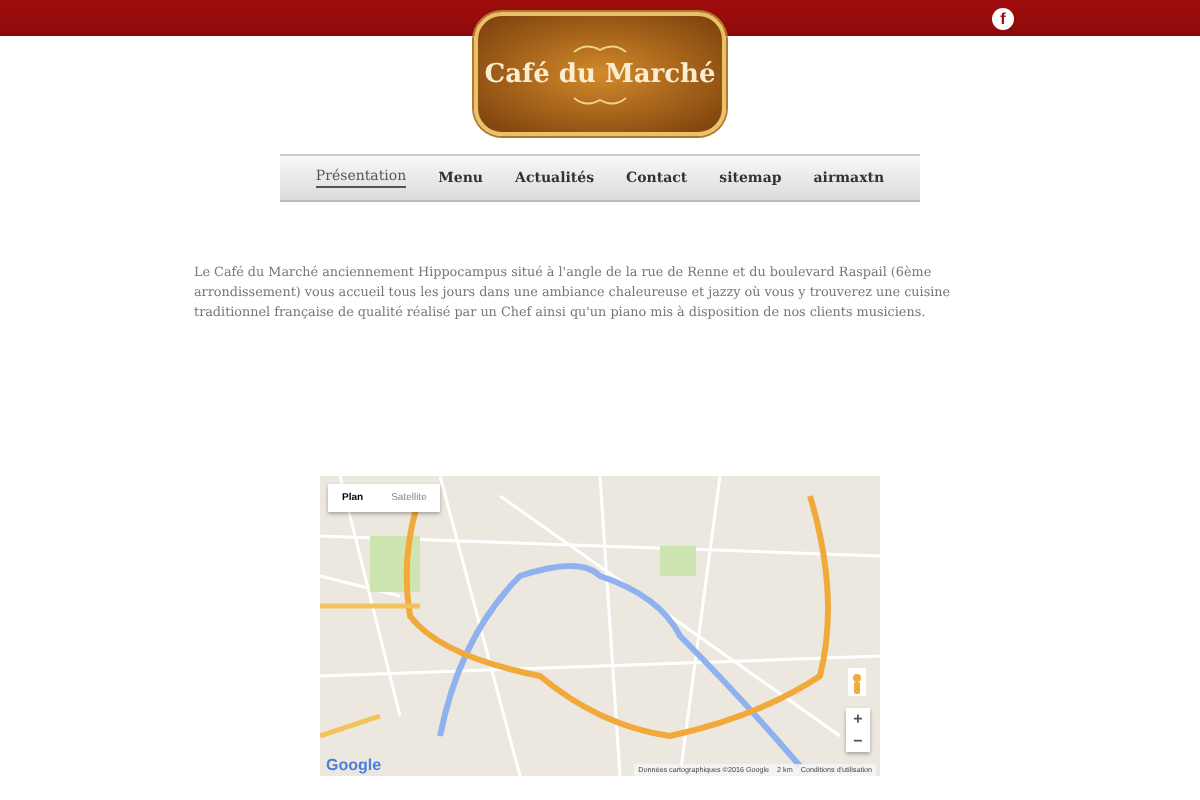 The width and height of the screenshot is (1200, 800). Describe the element at coordinates (858, 741) in the screenshot. I see `zoom-out-button: −` at that location.